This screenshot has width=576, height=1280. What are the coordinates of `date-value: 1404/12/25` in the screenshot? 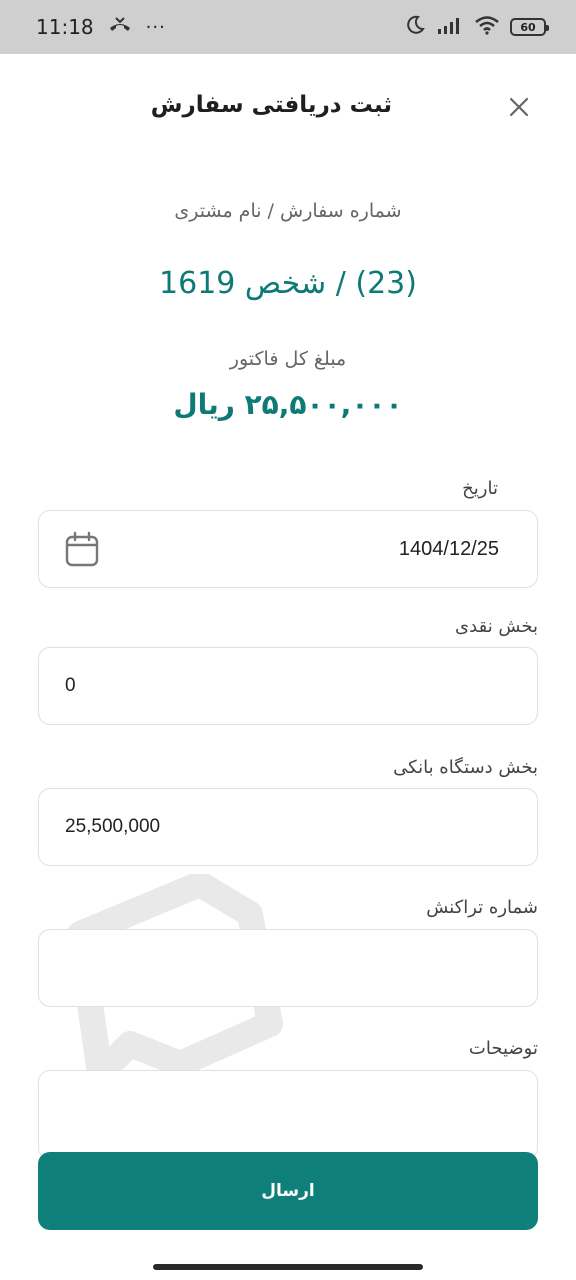 It's located at (448, 548).